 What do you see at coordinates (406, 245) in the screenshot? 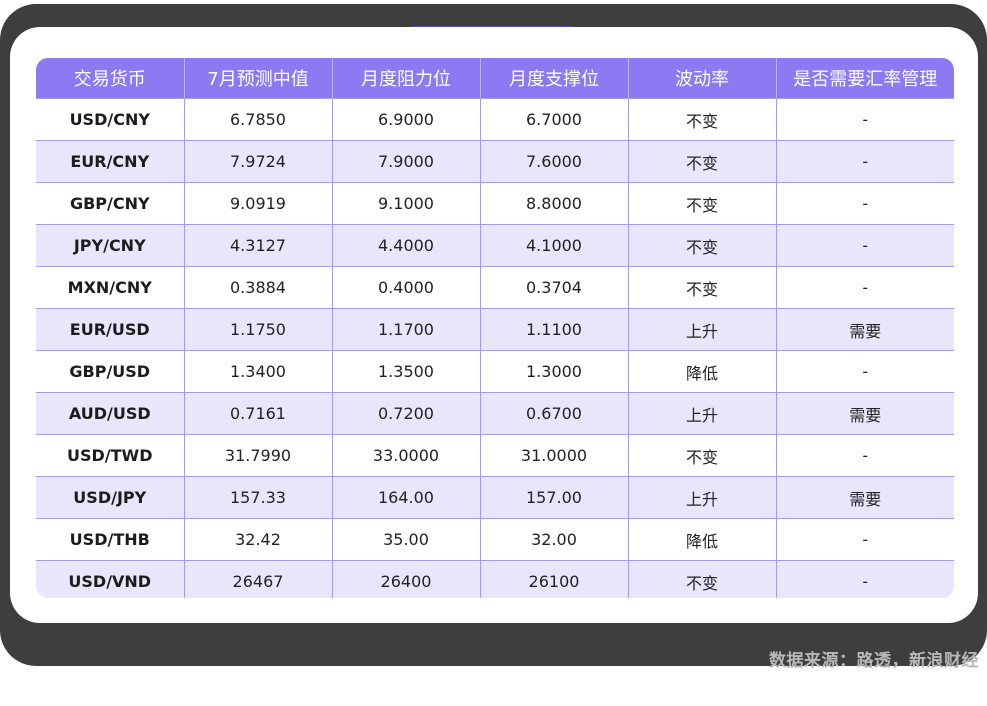
I see `resistance-cell: 4.4000` at bounding box center [406, 245].